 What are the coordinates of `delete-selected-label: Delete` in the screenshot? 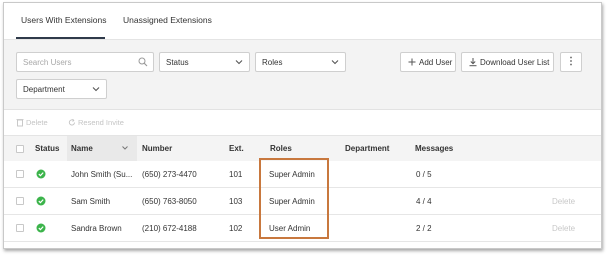 It's located at (37, 122).